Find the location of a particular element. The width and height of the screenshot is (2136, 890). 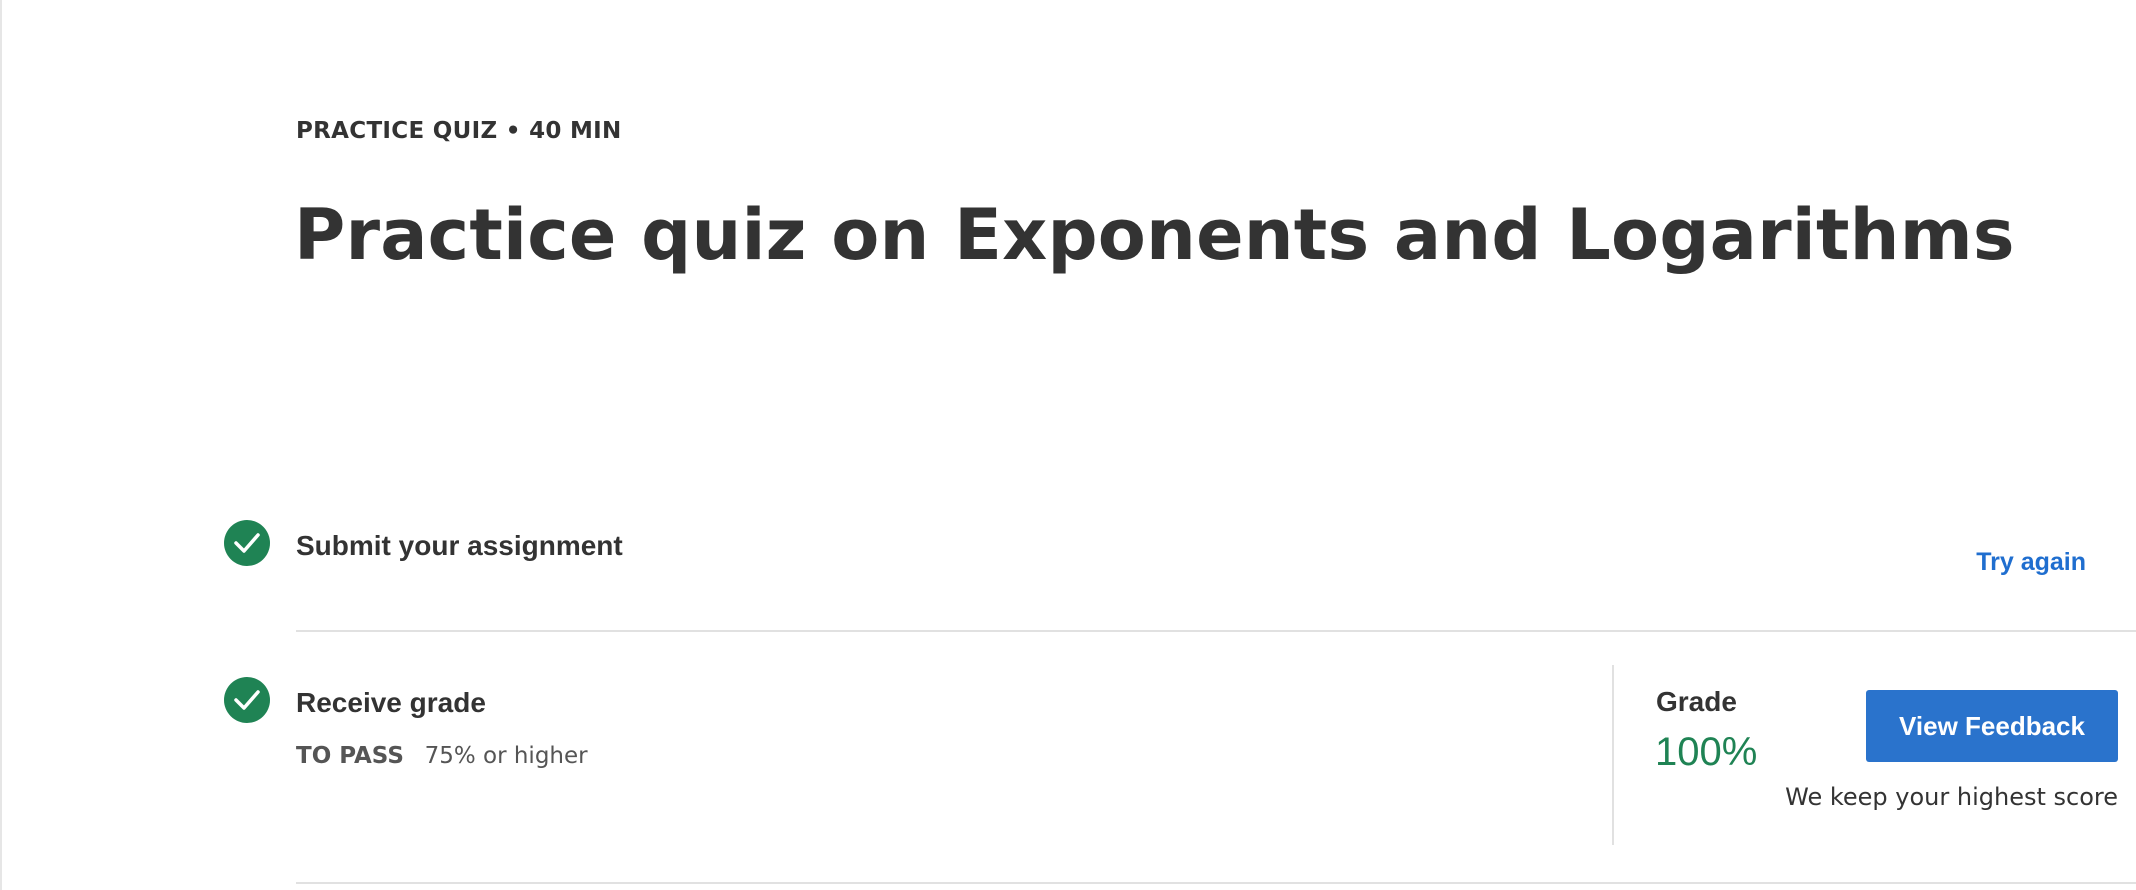

try-again-link: Try again is located at coordinates (2031, 562).